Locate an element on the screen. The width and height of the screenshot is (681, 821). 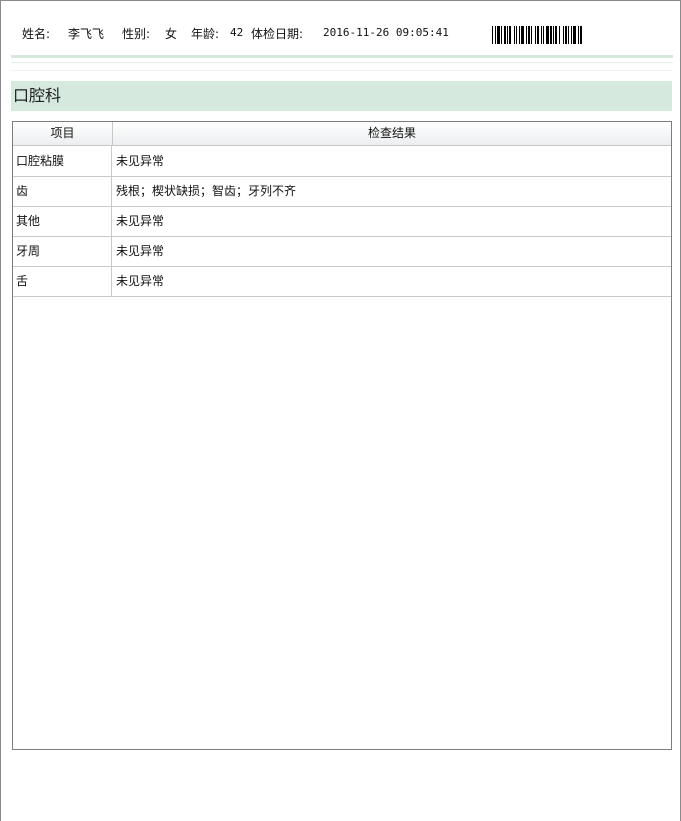
column-header-item: 项目 is located at coordinates (63, 133).